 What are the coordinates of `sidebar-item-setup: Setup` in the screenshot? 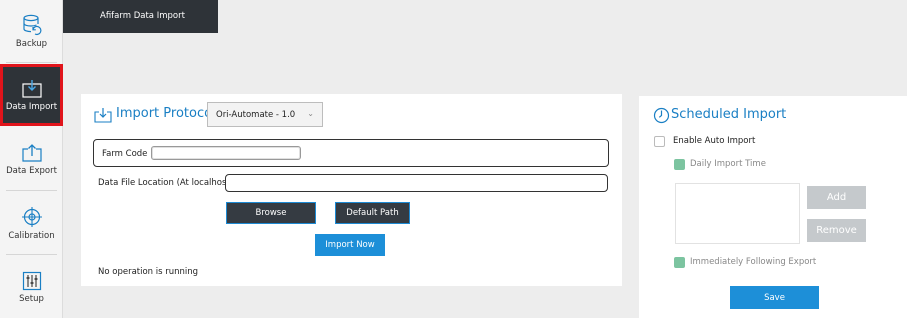 It's located at (31, 287).